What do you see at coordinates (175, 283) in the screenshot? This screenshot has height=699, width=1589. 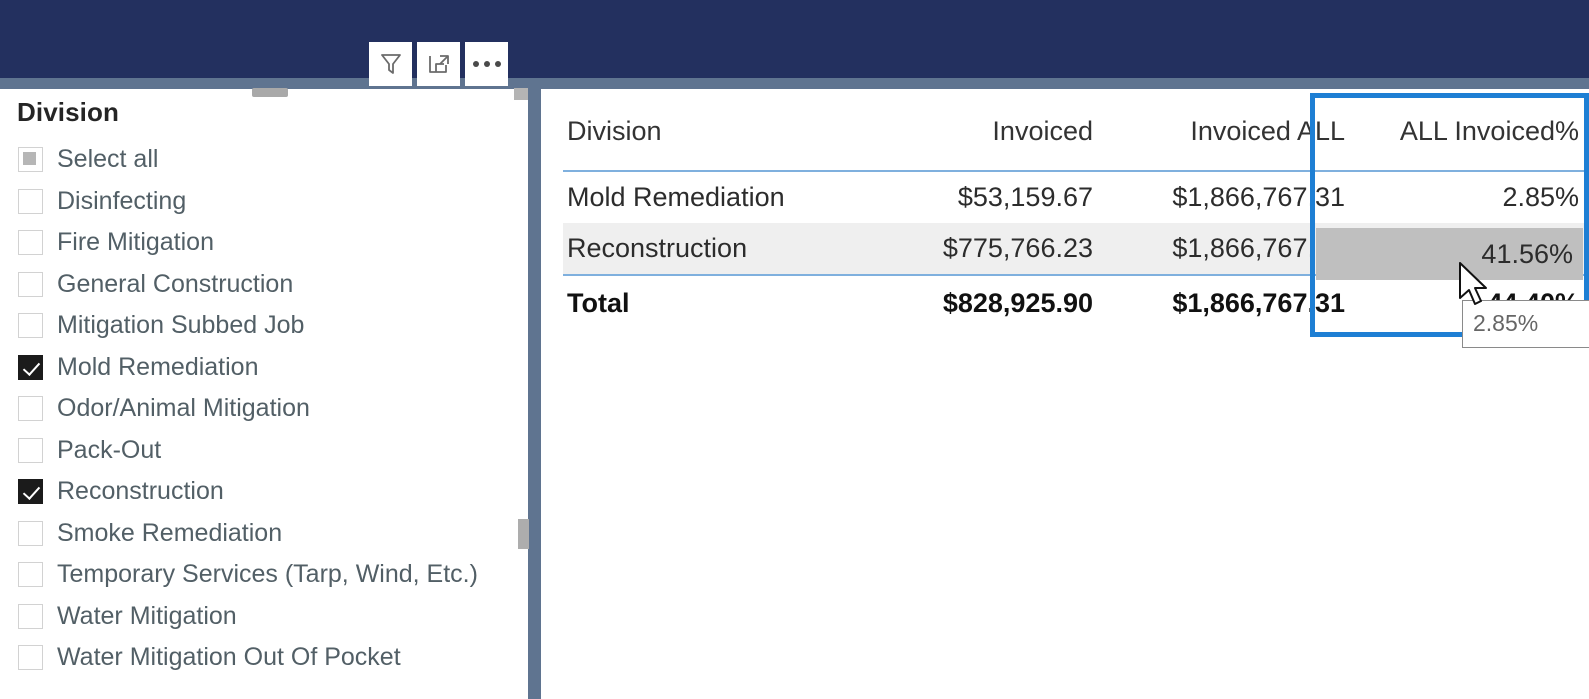 I see `slicer-item-label: General Construction` at bounding box center [175, 283].